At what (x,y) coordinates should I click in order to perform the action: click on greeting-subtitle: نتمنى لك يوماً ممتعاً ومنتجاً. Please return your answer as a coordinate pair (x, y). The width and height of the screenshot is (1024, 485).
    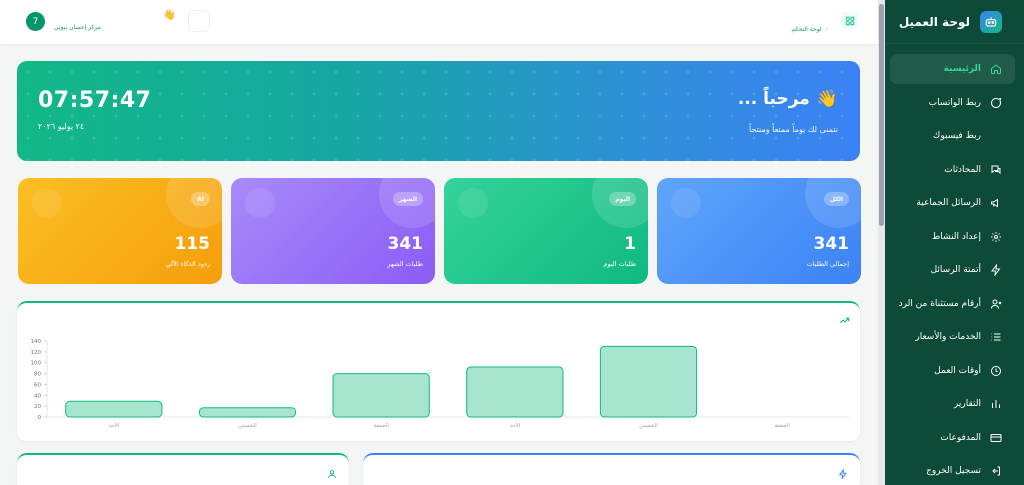
    Looking at the image, I should click on (793, 129).